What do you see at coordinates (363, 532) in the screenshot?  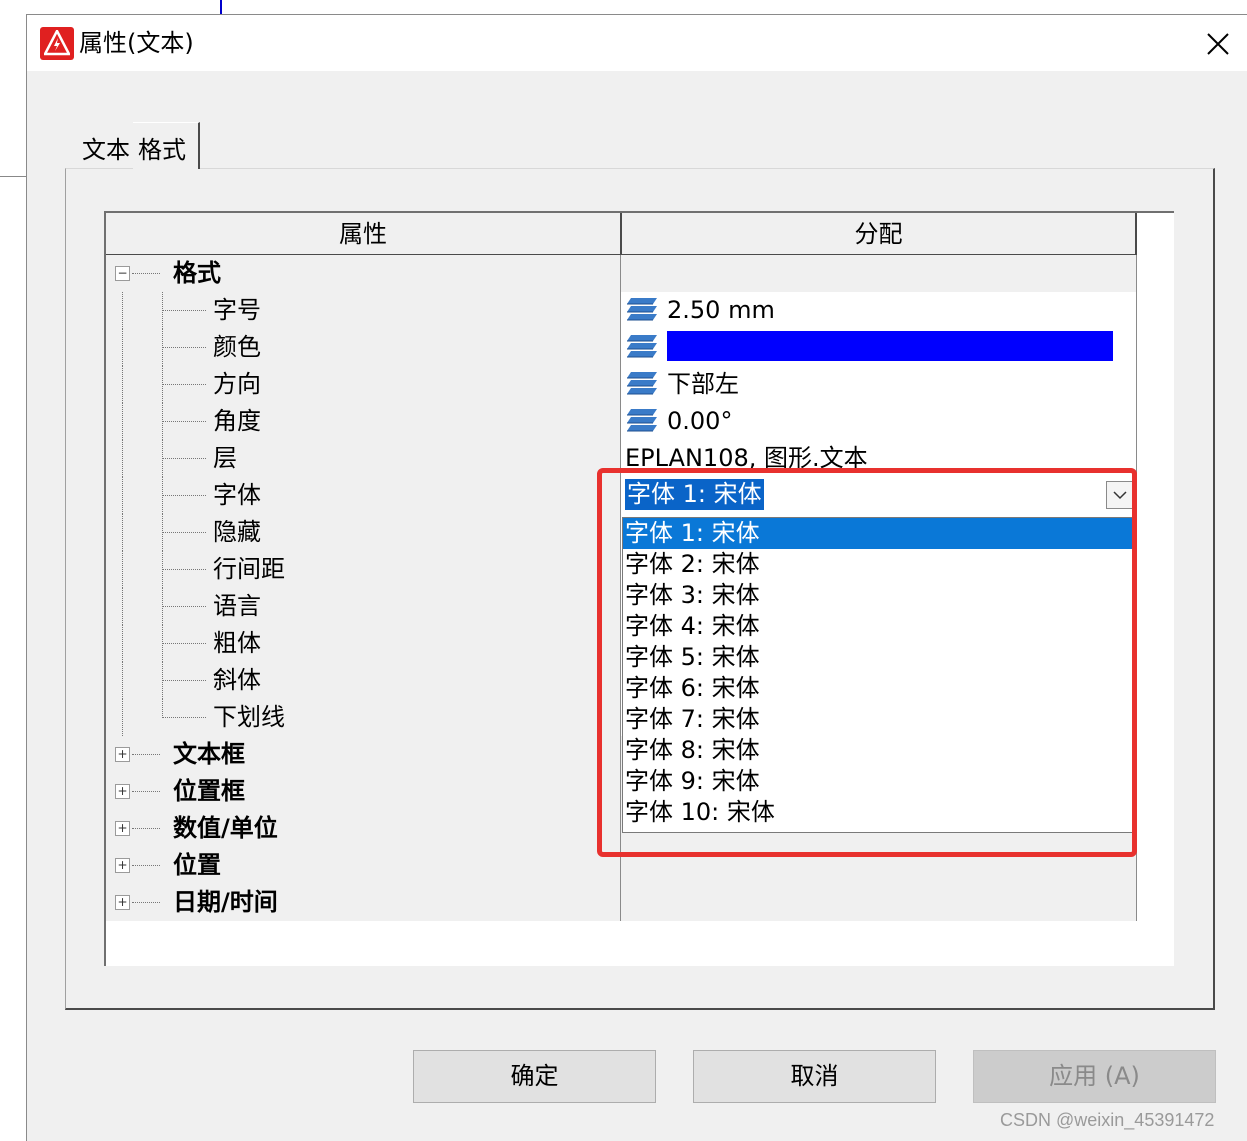 I see `property-cell: 隐藏` at bounding box center [363, 532].